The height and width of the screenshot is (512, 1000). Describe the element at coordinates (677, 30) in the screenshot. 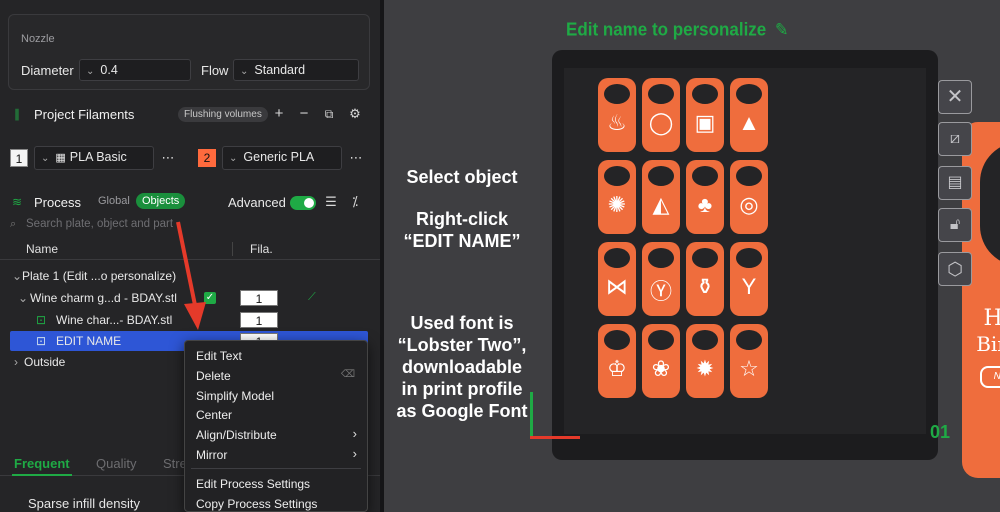

I see `edit-name-title: Edit name to personalize ✎` at that location.